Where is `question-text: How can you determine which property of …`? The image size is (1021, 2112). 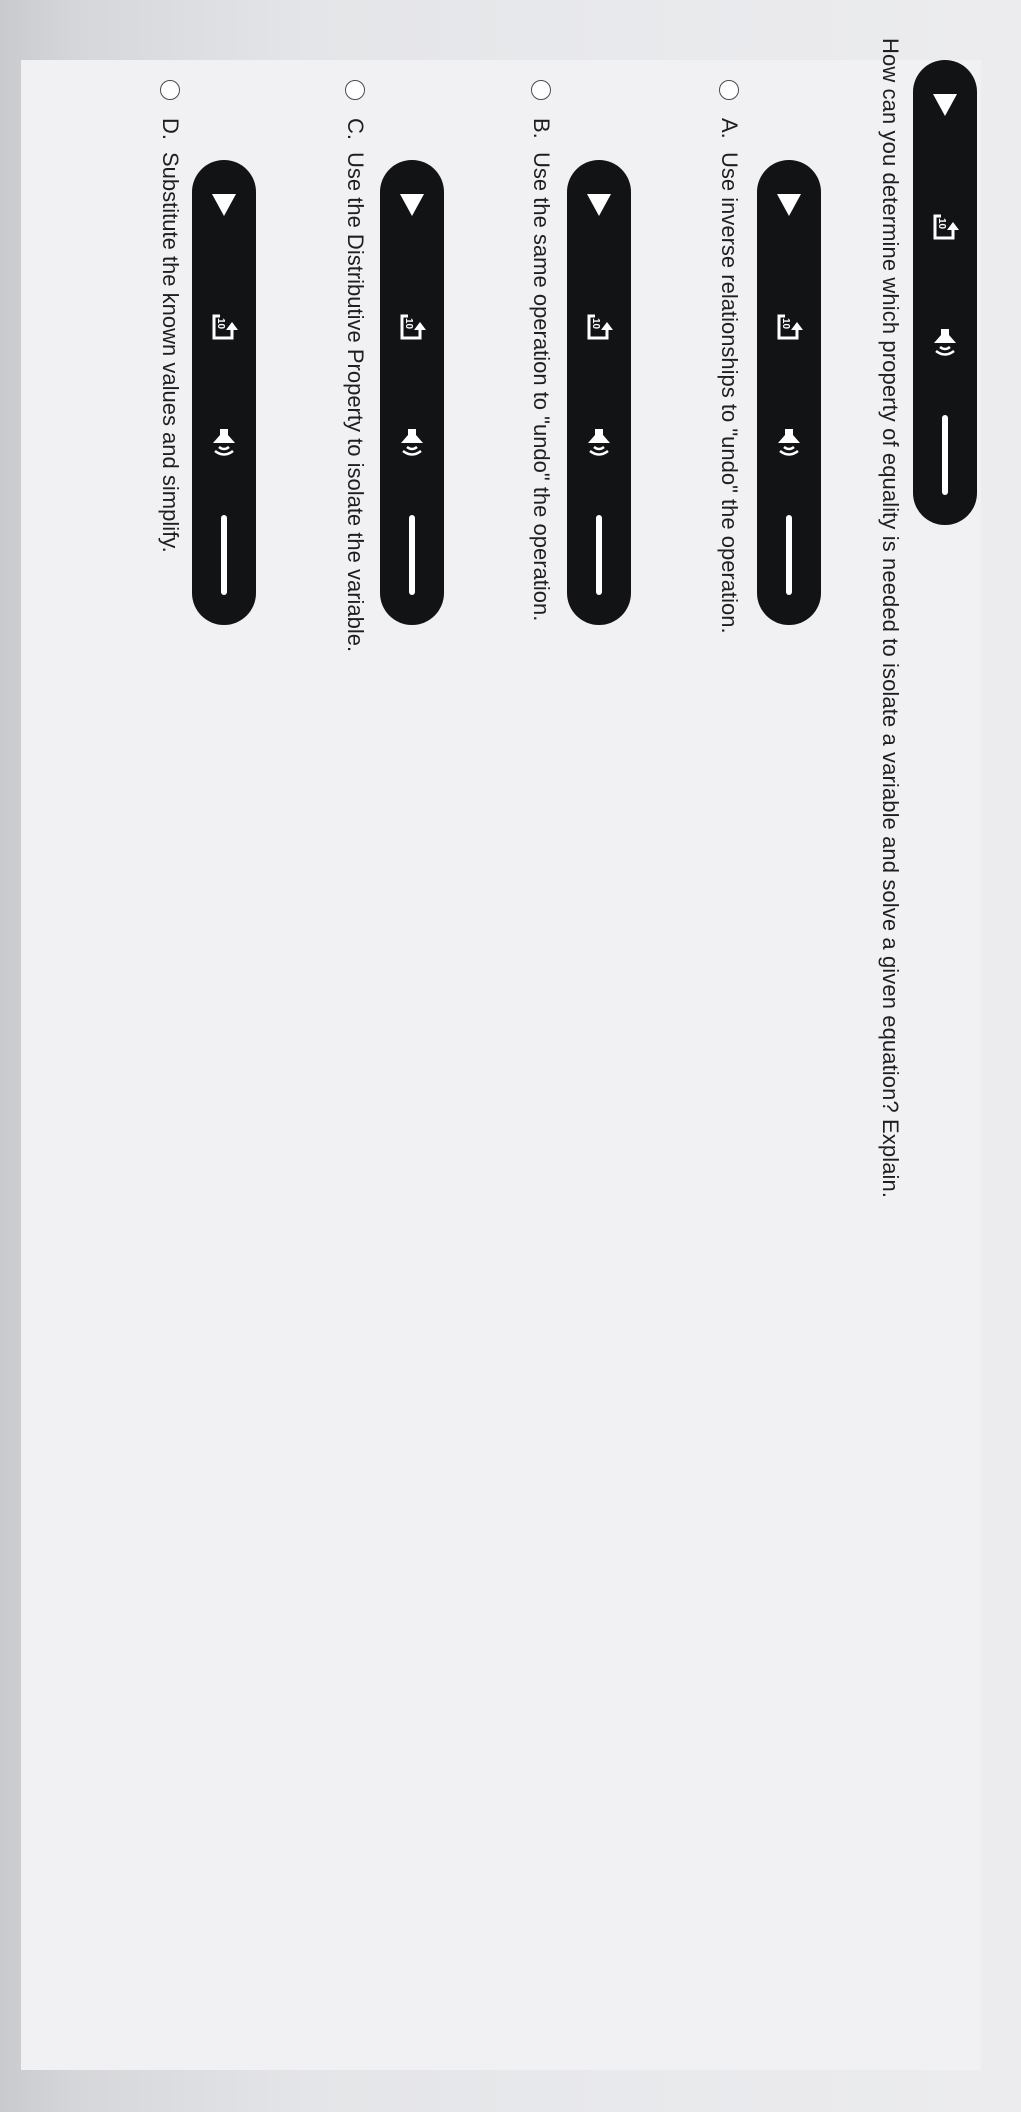 question-text: How can you determine which property of … is located at coordinates (890, 618).